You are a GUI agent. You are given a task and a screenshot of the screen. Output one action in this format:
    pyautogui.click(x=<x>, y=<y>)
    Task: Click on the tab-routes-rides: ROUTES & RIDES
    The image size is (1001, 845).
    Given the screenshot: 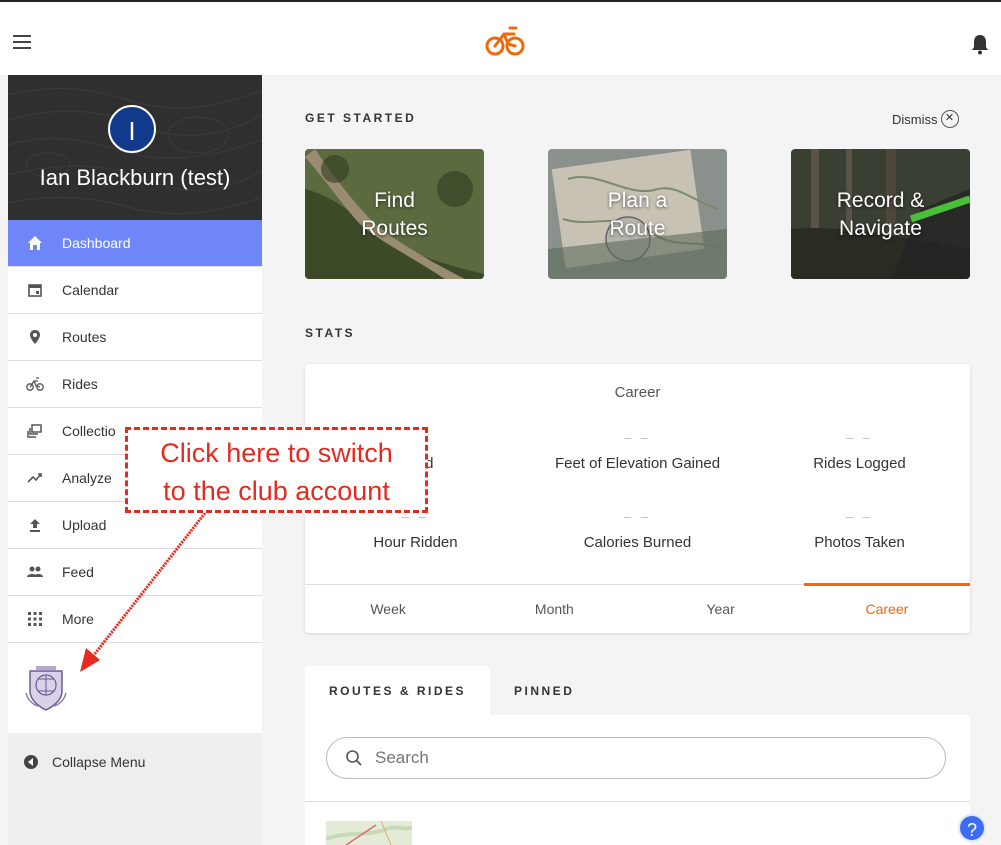 What is the action you would take?
    pyautogui.click(x=398, y=691)
    